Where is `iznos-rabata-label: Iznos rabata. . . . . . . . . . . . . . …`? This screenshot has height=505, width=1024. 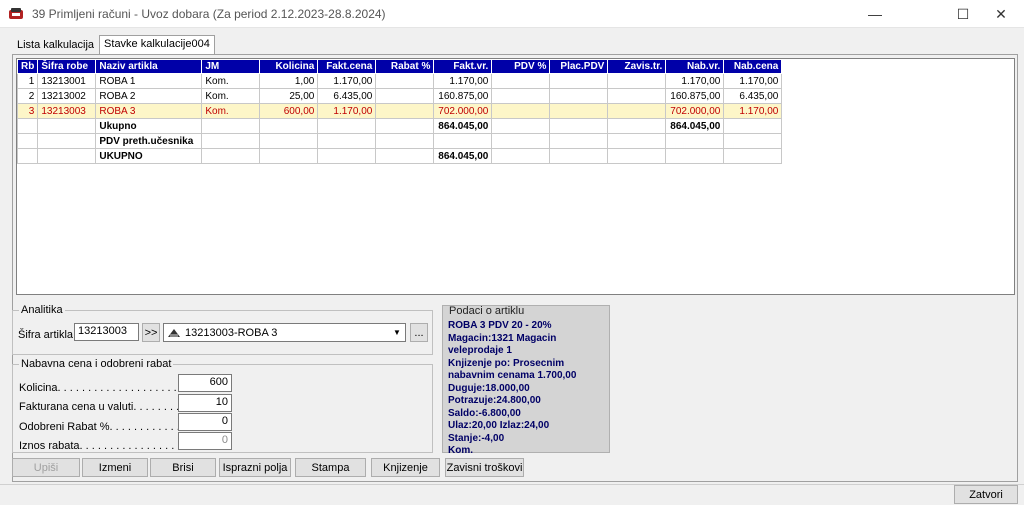 iznos-rabata-label: Iznos rabata. . . . . . . . . . . . . . … is located at coordinates (106, 446).